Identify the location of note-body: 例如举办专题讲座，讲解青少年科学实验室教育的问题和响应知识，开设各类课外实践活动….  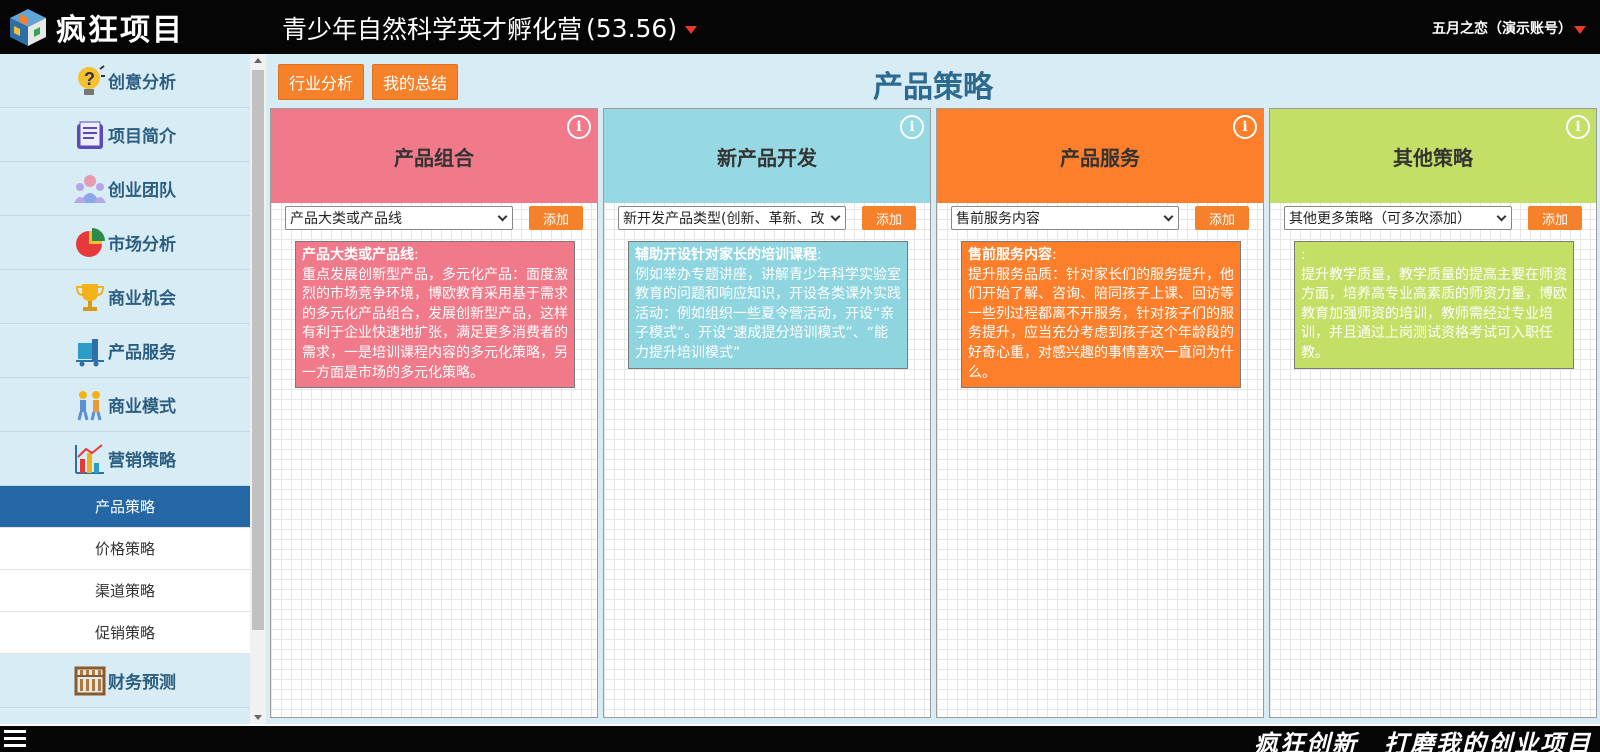
(768, 313).